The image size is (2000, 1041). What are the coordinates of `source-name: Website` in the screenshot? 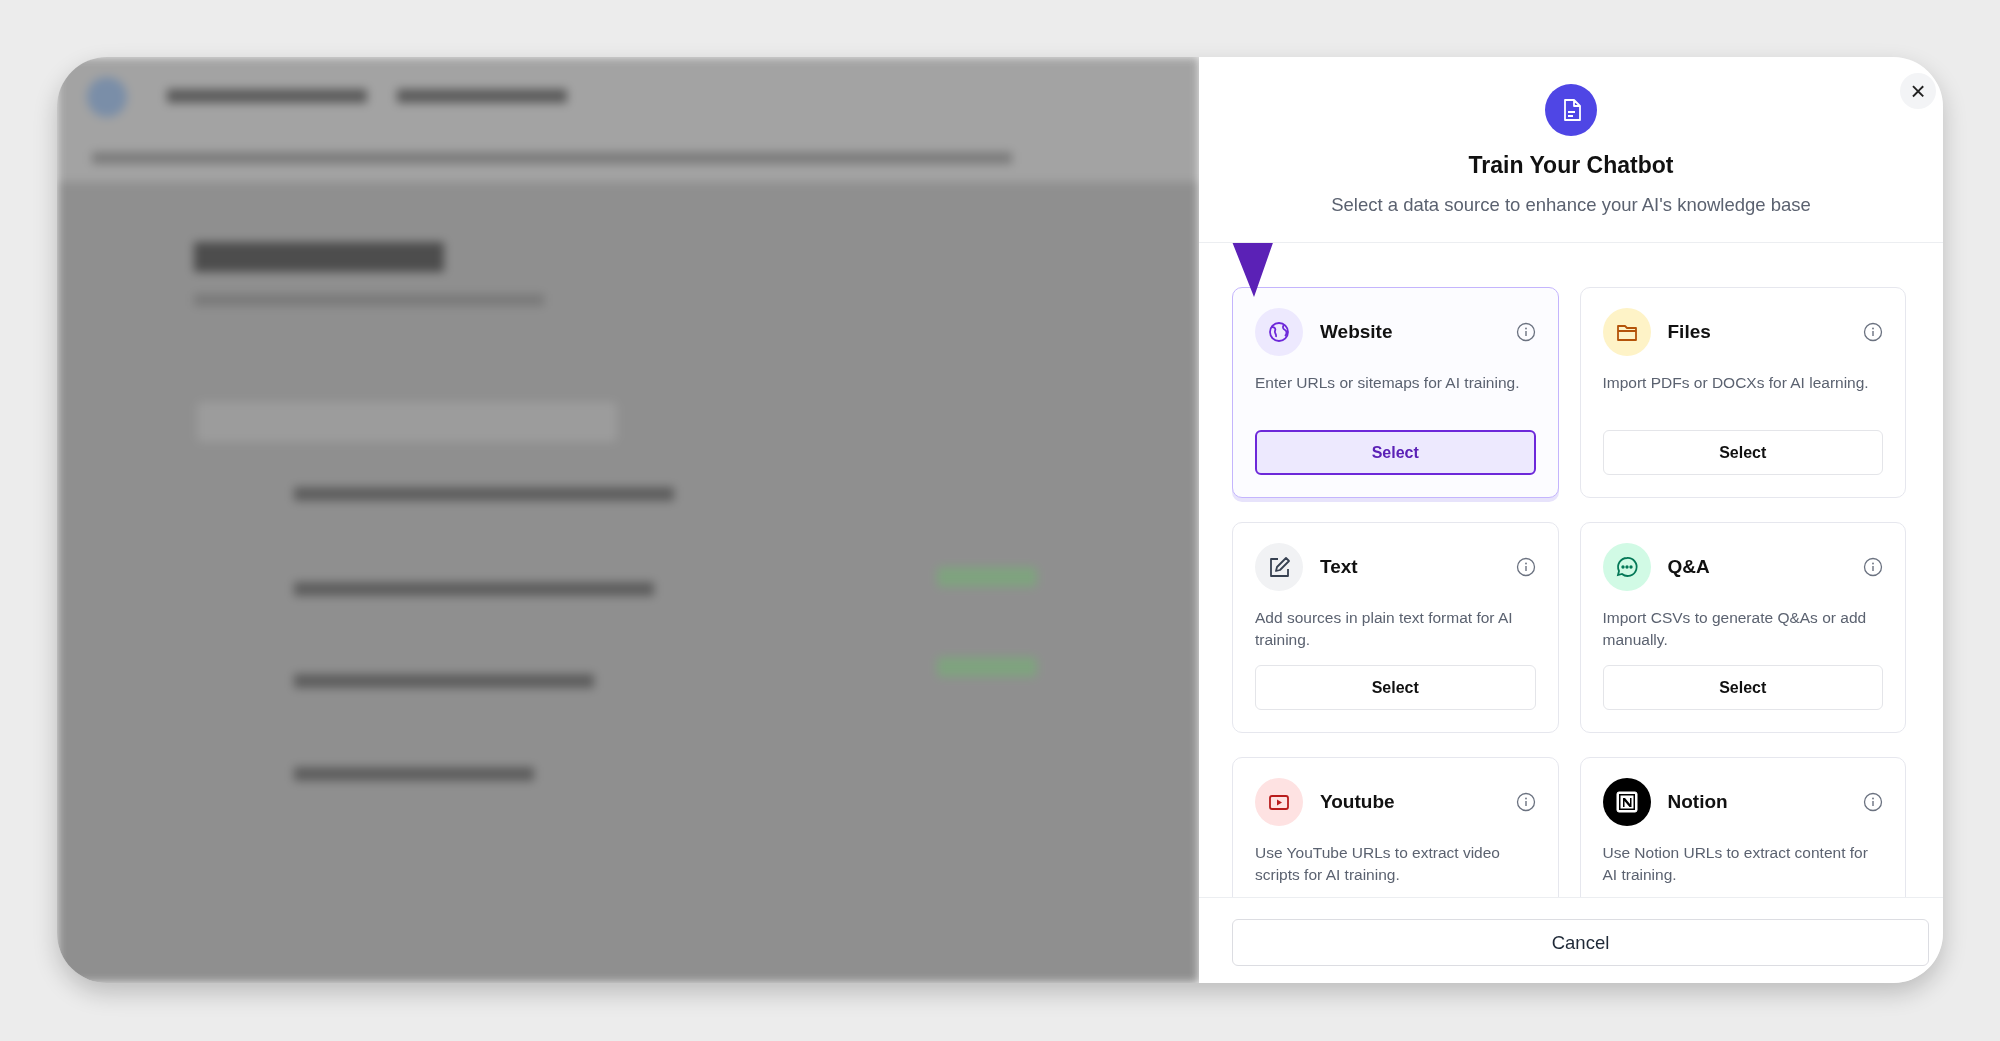 It's located at (1357, 332).